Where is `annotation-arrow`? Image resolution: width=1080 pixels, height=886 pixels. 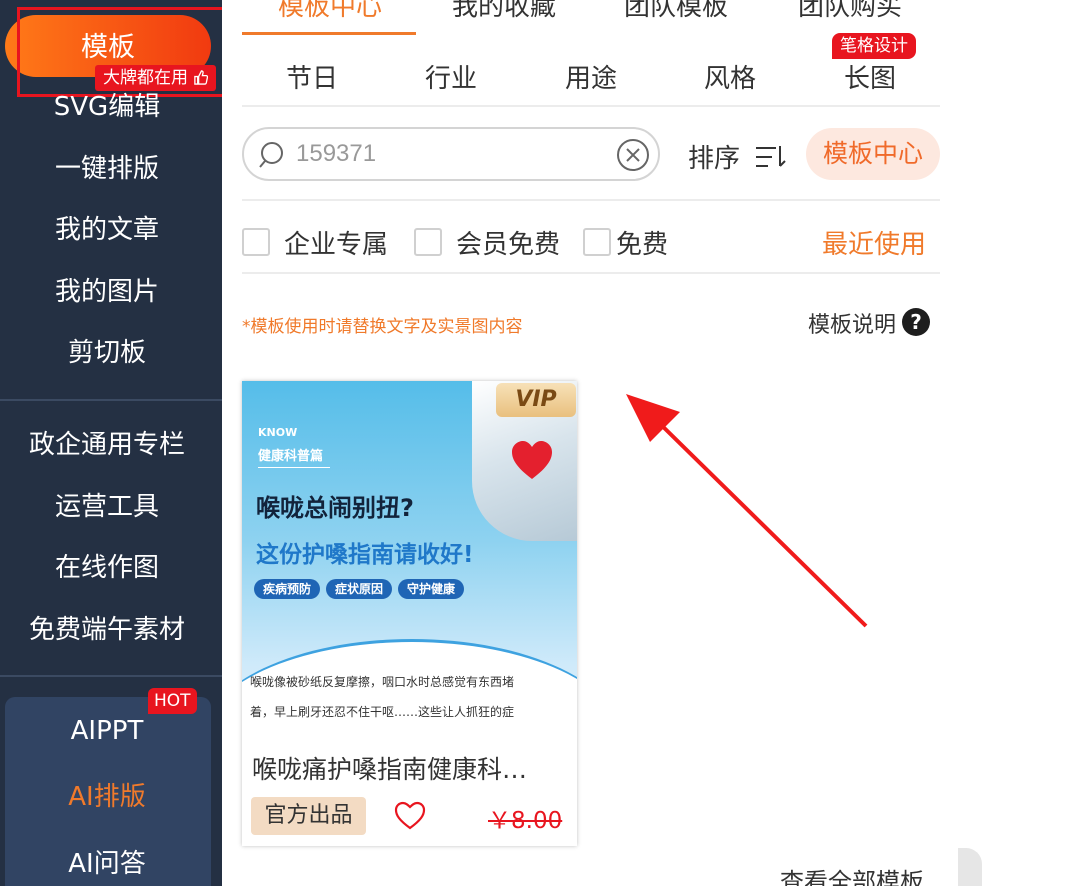 annotation-arrow is located at coordinates (747, 511).